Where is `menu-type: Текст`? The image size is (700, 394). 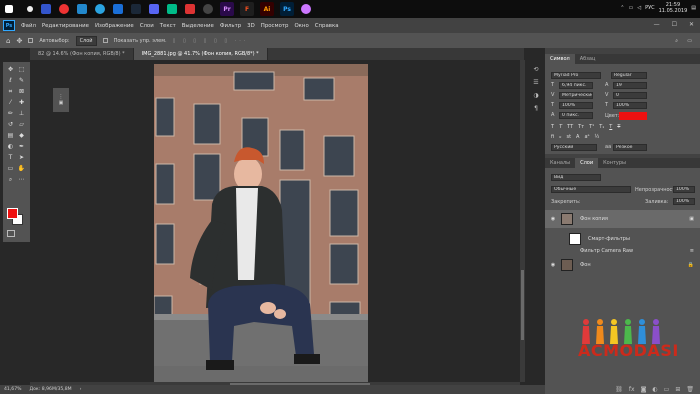
menu-type: Текст is located at coordinates (168, 26).